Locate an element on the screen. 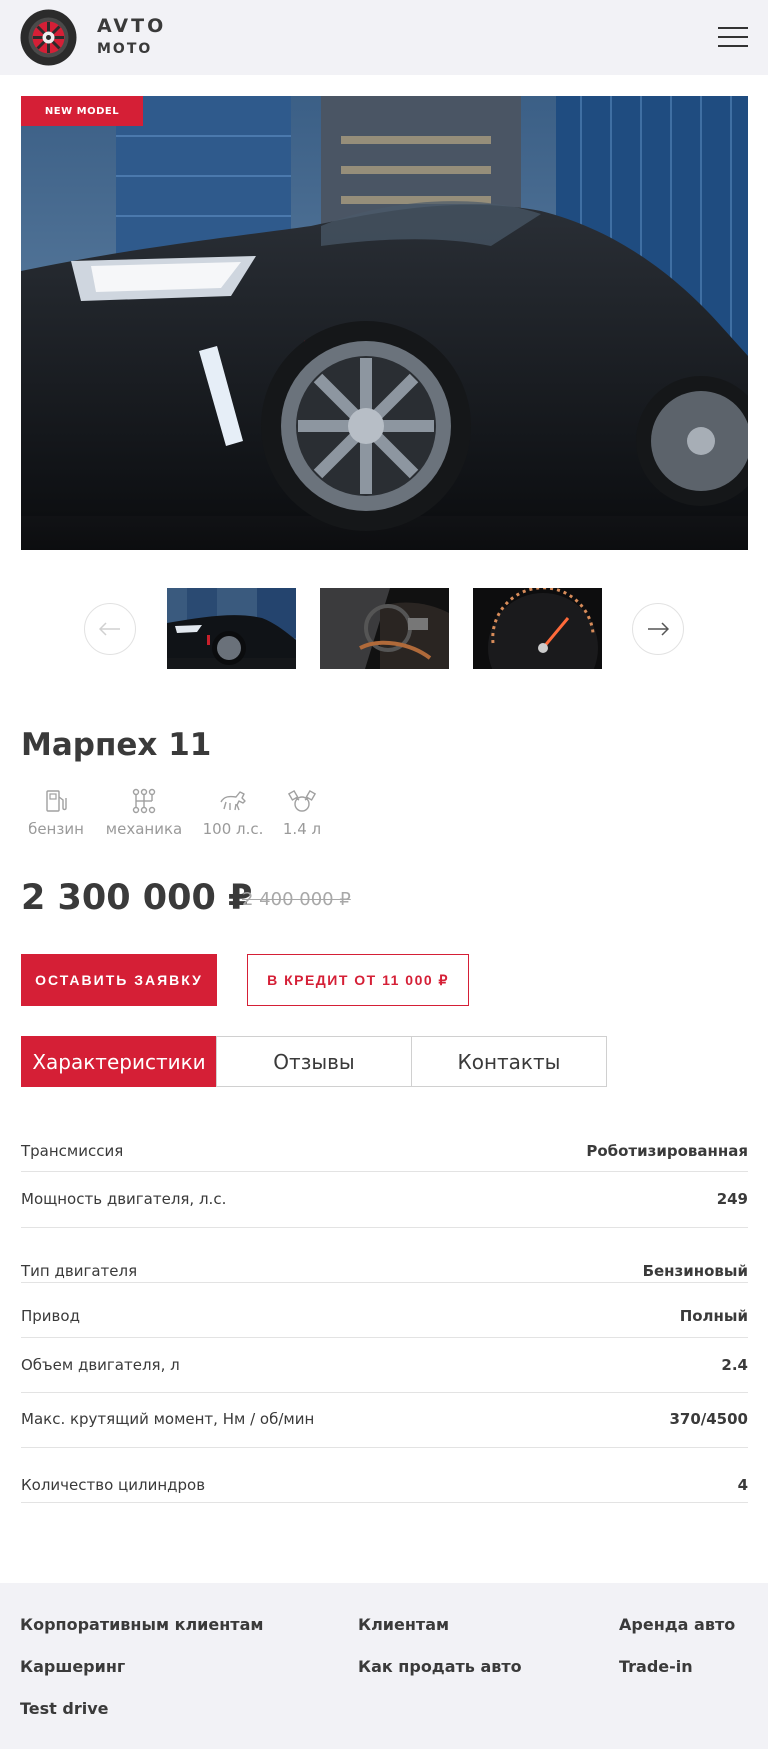 This screenshot has height=1749, width=768. spec-engine: 1.4 л is located at coordinates (302, 813).